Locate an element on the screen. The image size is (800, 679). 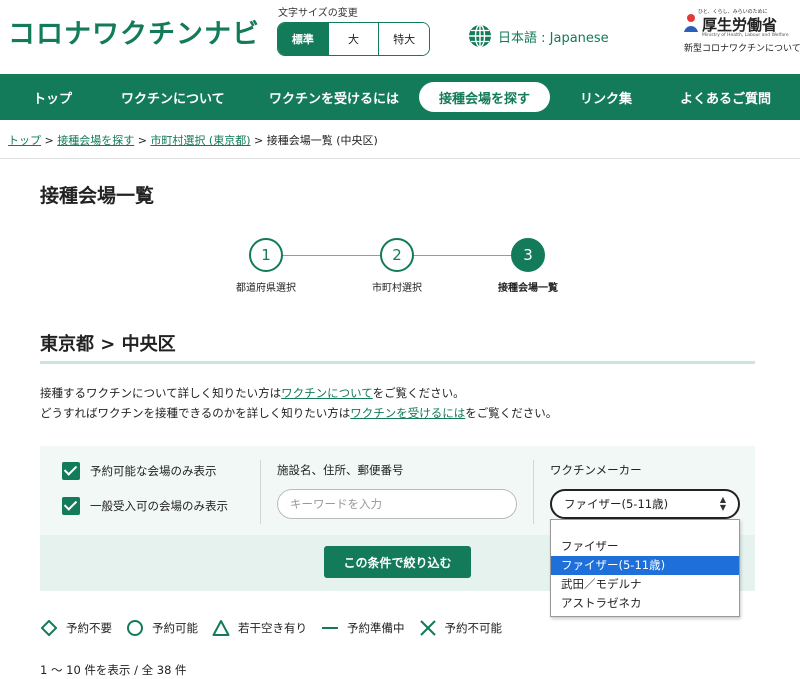
option-pfizer-5-11: ファイザー(5-11歳) is located at coordinates (645, 565).